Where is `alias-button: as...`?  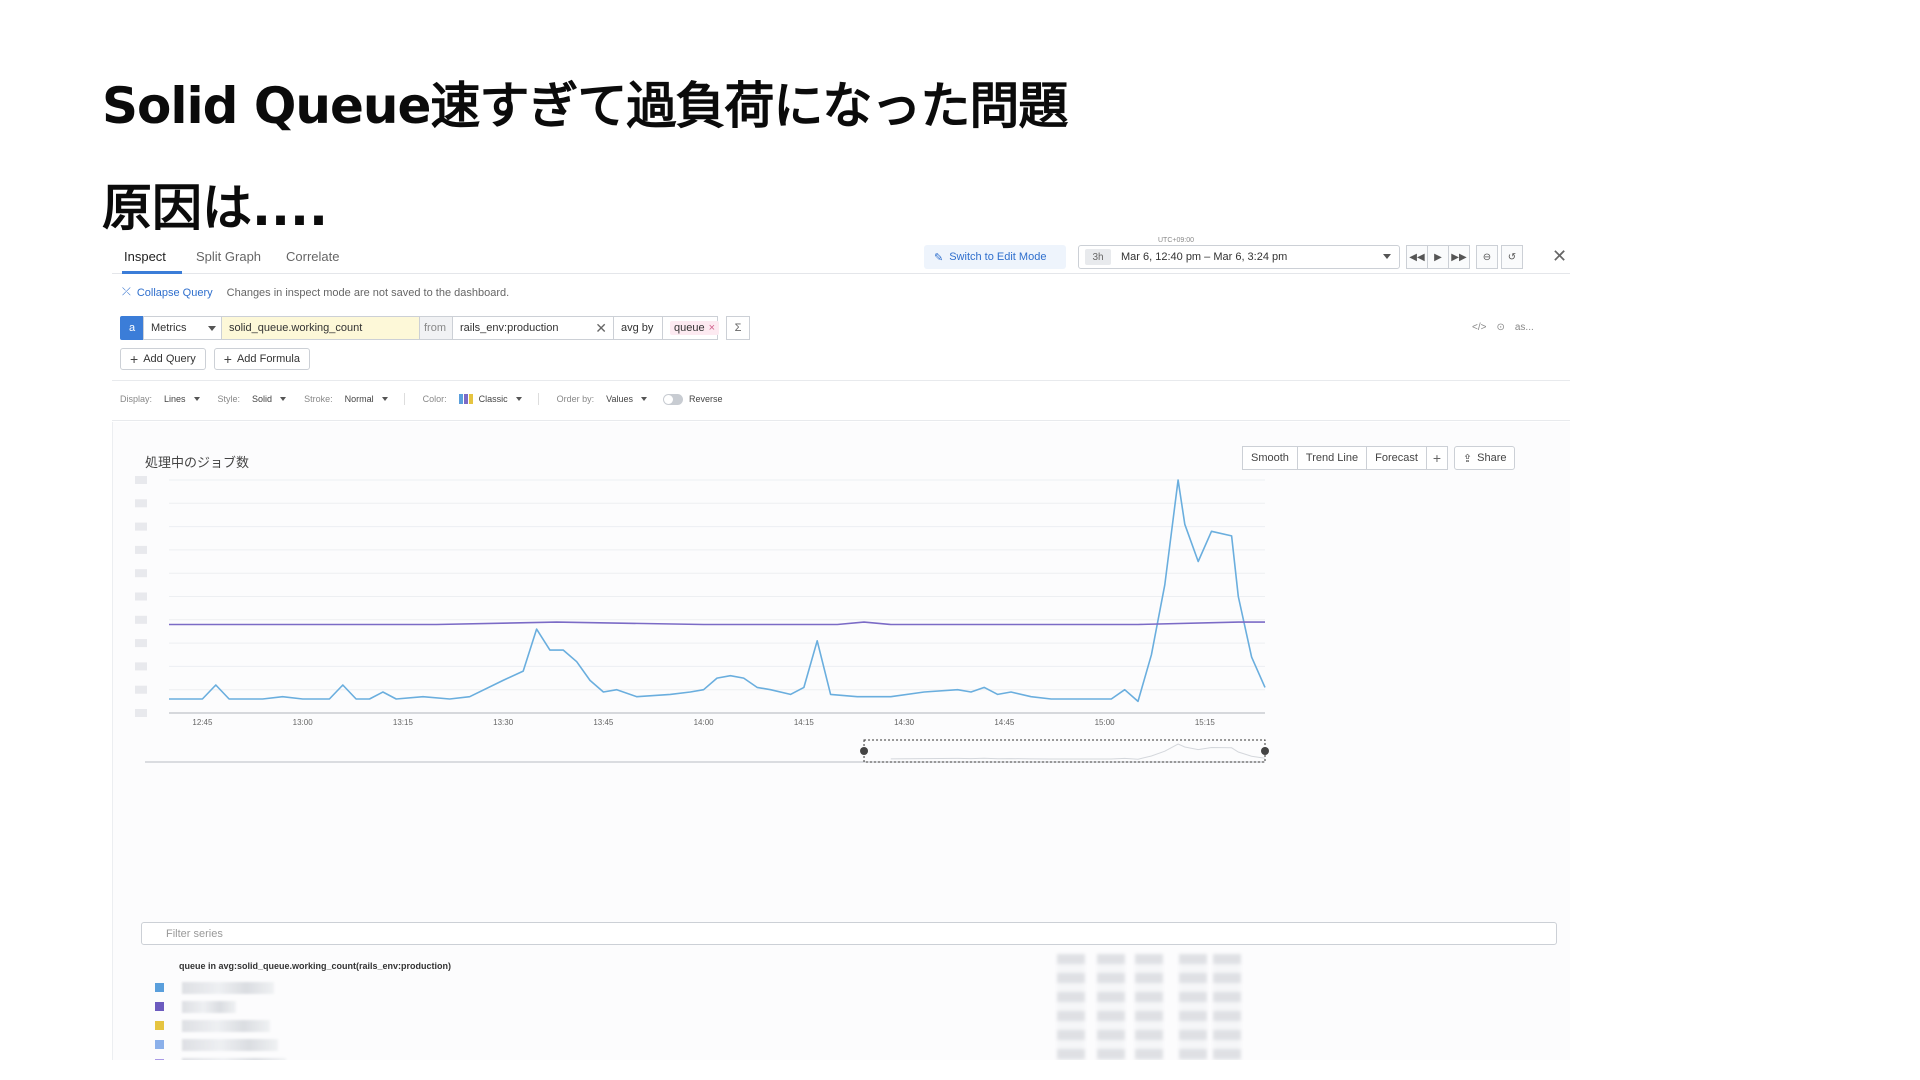
alias-button: as... is located at coordinates (1524, 327).